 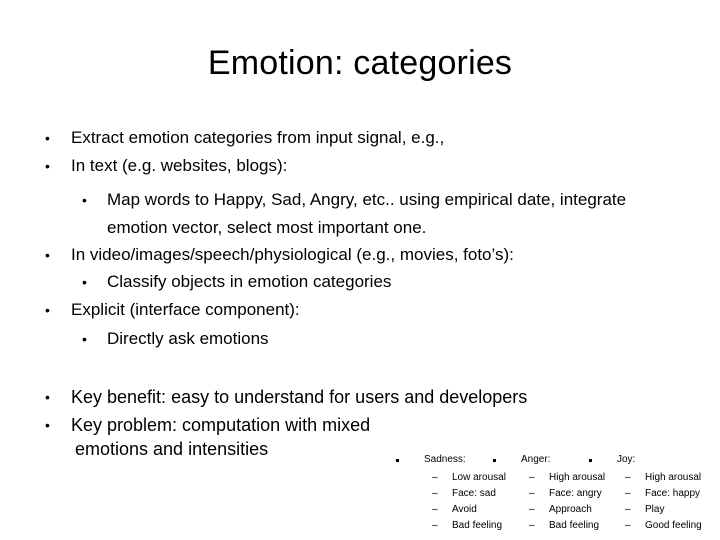 I want to click on emotion-trait: Face: angry, so click(x=575, y=493).